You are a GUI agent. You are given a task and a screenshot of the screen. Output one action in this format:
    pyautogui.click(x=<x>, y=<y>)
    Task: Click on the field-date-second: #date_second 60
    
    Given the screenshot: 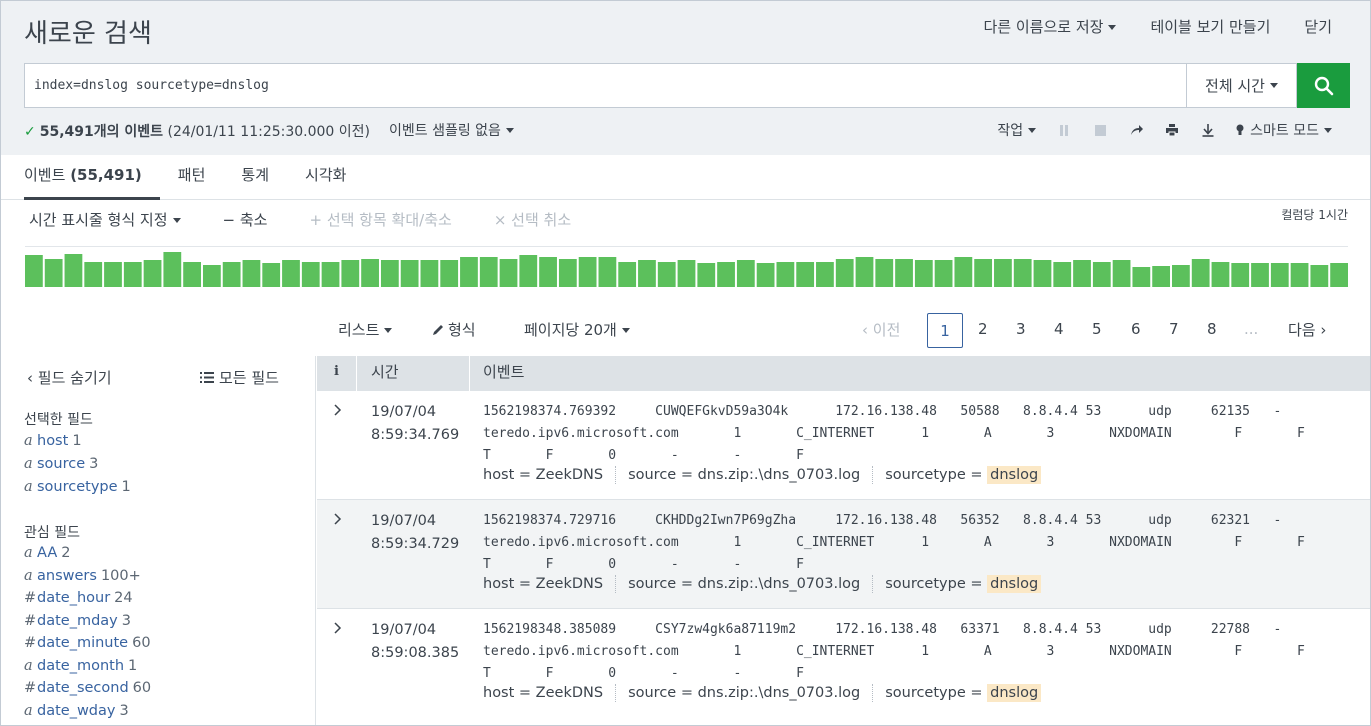 What is the action you would take?
    pyautogui.click(x=87, y=688)
    